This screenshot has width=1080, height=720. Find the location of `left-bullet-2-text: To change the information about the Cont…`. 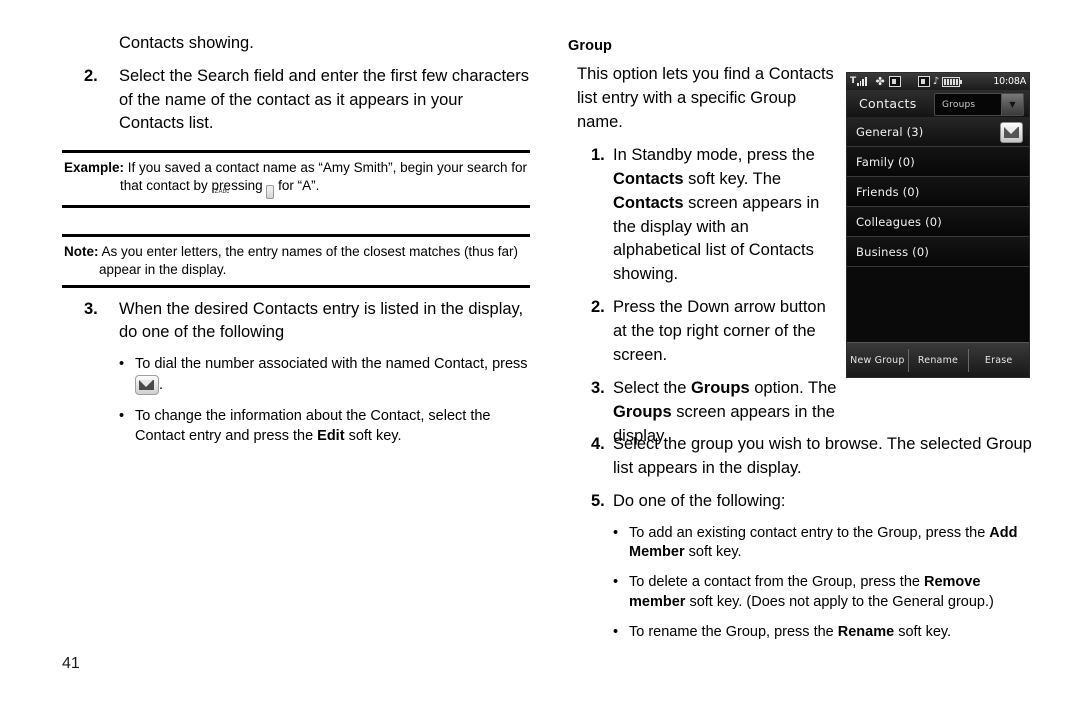

left-bullet-2-text: To change the information about the Cont… is located at coordinates (332, 426).